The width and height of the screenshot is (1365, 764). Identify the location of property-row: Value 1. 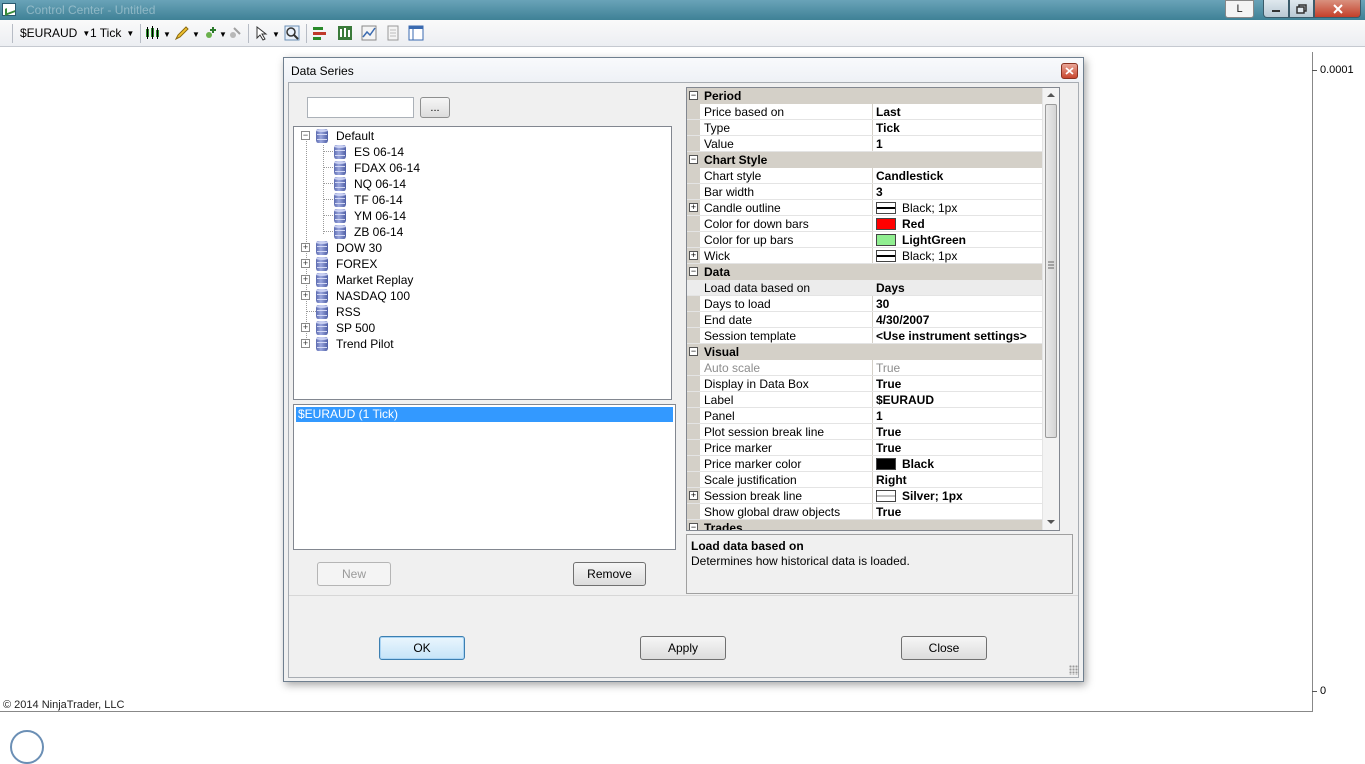
(872, 144).